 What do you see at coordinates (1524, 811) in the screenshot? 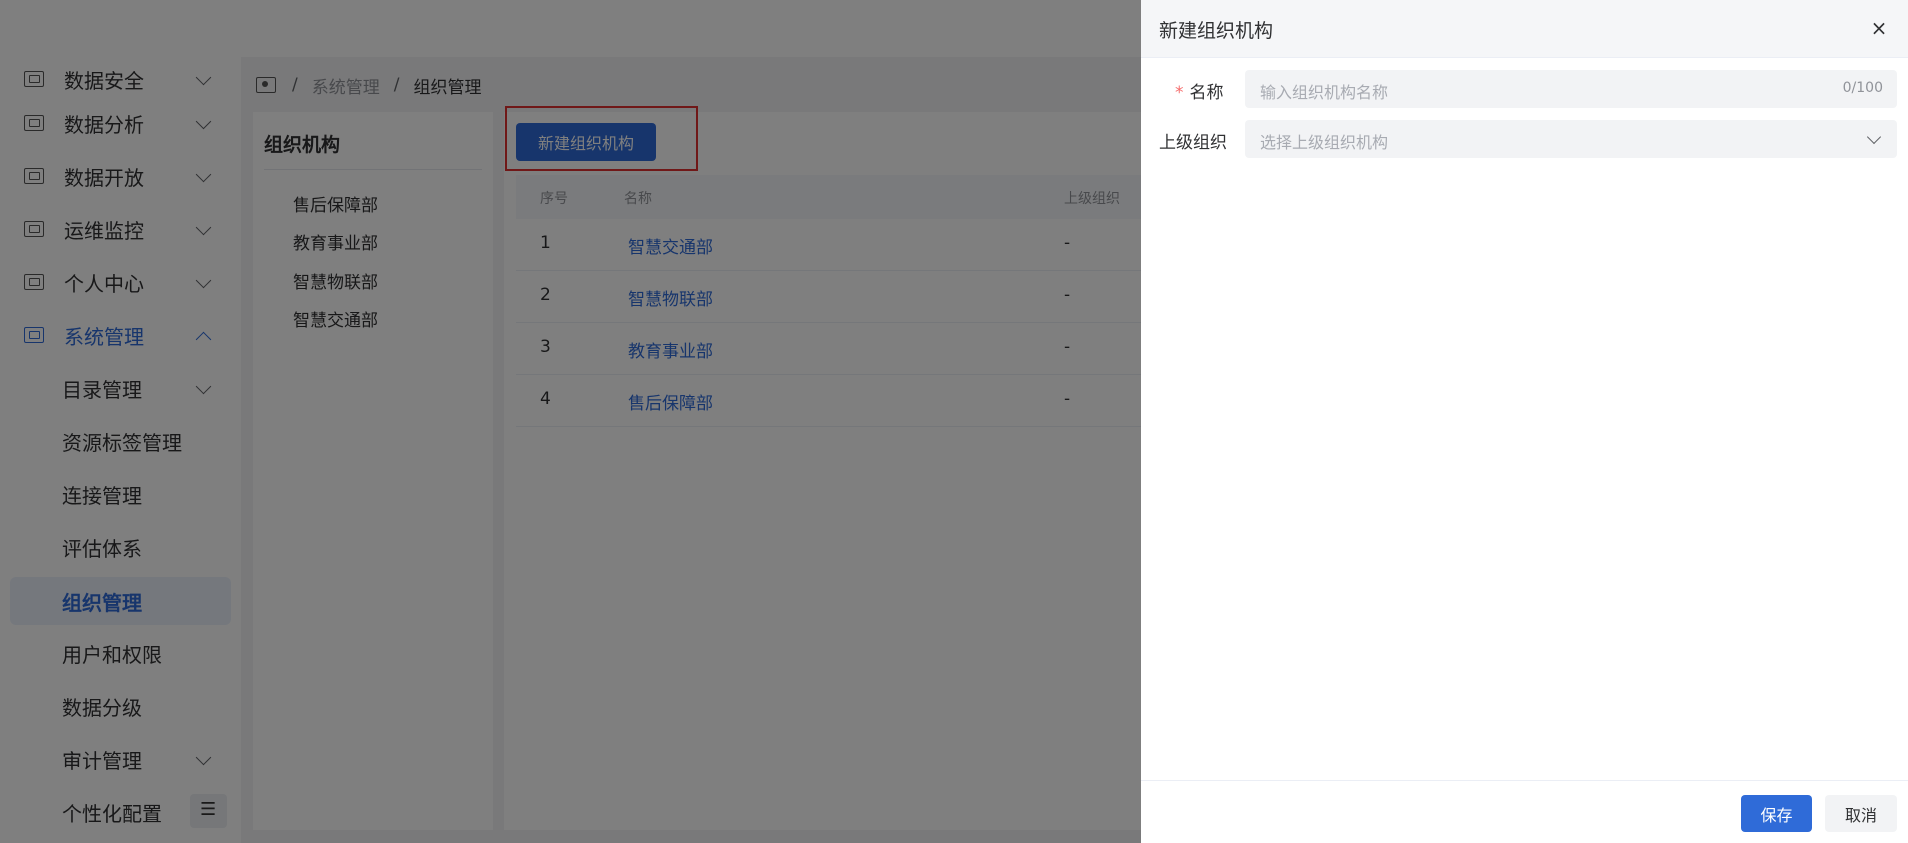
I see `drawer-footer: 保存 取消` at bounding box center [1524, 811].